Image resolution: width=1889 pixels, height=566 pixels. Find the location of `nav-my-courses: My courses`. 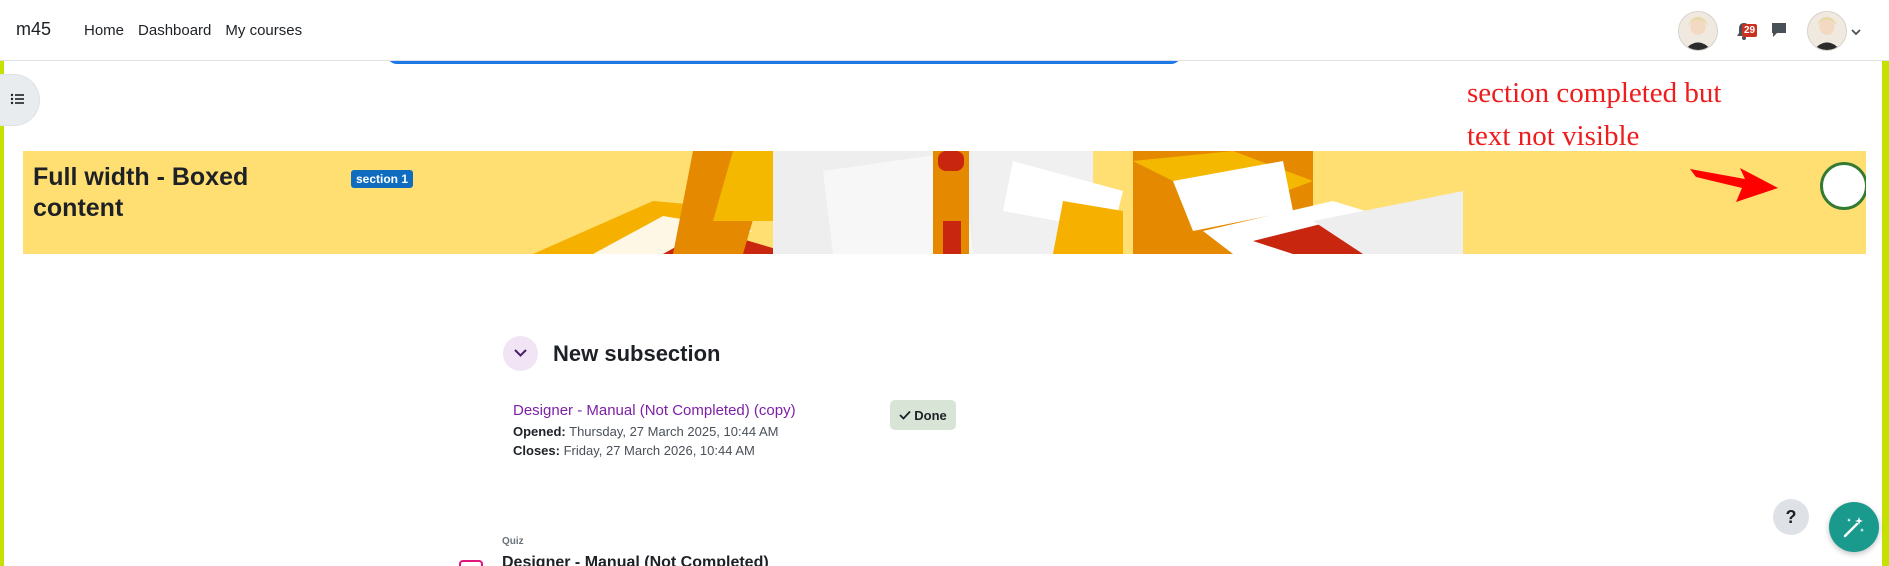

nav-my-courses: My courses is located at coordinates (263, 30).